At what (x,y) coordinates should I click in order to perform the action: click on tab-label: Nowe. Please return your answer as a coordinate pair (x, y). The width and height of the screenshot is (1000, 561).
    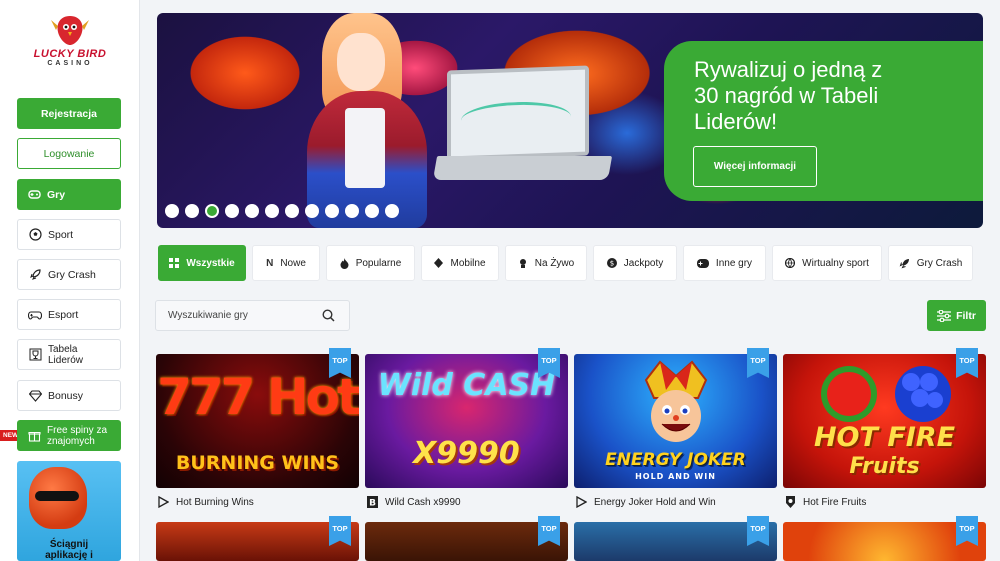
    Looking at the image, I should click on (293, 263).